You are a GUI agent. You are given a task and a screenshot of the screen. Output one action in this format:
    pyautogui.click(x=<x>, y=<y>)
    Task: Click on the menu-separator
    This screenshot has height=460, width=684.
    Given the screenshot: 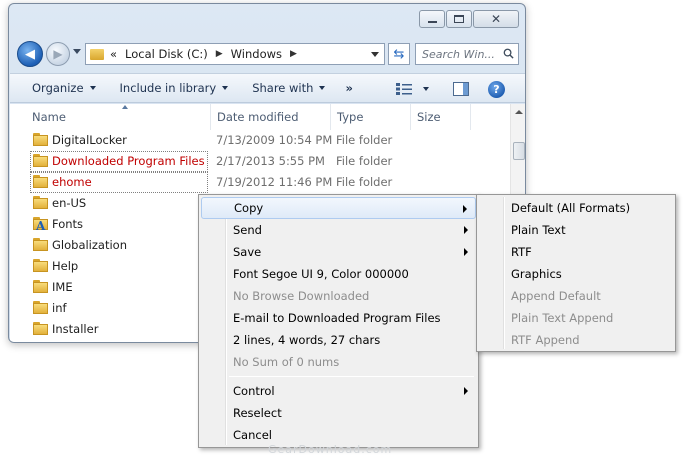 What is the action you would take?
    pyautogui.click(x=351, y=376)
    